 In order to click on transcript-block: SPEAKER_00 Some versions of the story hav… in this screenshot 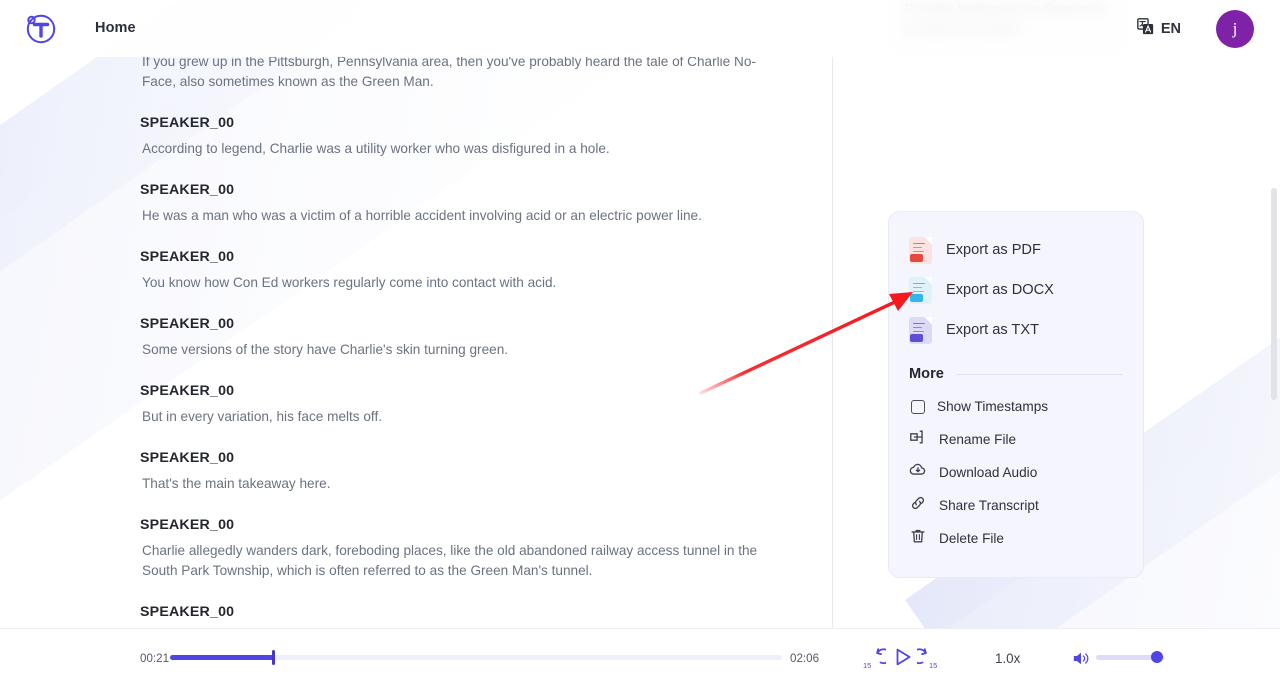, I will do `click(456, 338)`.